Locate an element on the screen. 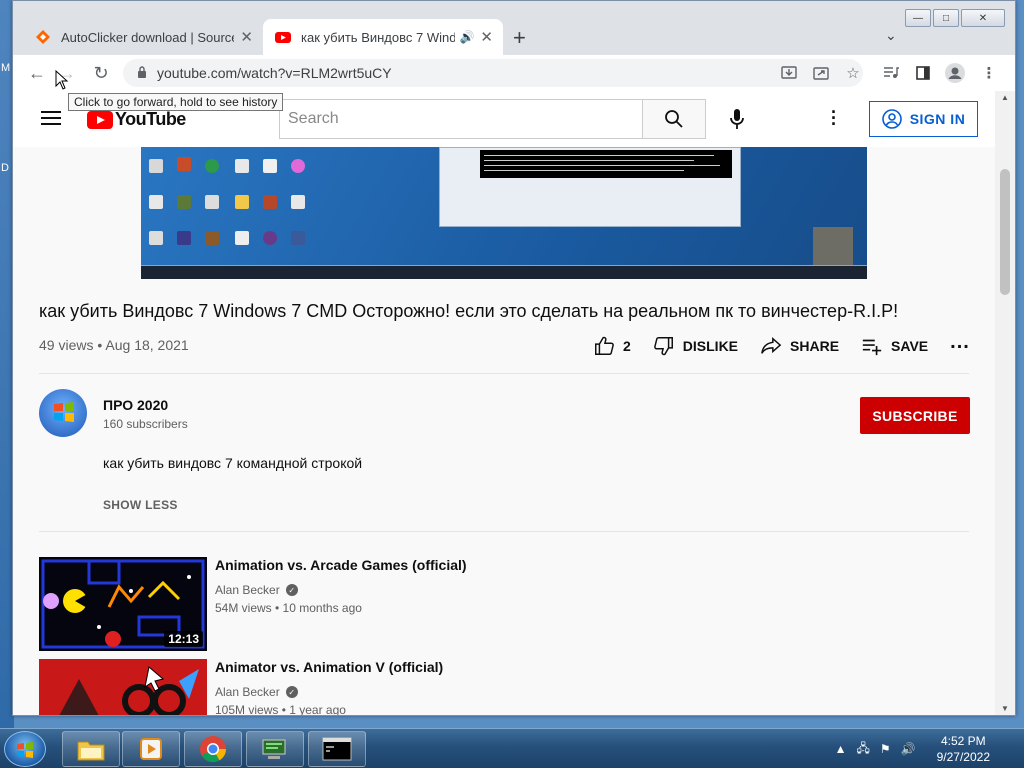  cmd-icon is located at coordinates (337, 749).